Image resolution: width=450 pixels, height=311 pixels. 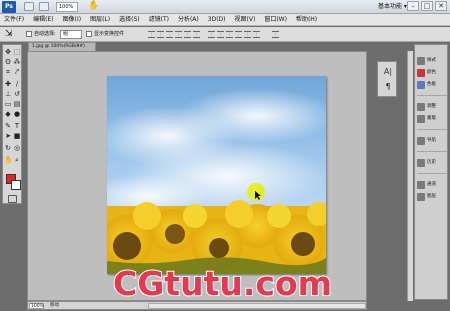 What do you see at coordinates (17, 84) in the screenshot?
I see `brush-icon: ∕` at bounding box center [17, 84].